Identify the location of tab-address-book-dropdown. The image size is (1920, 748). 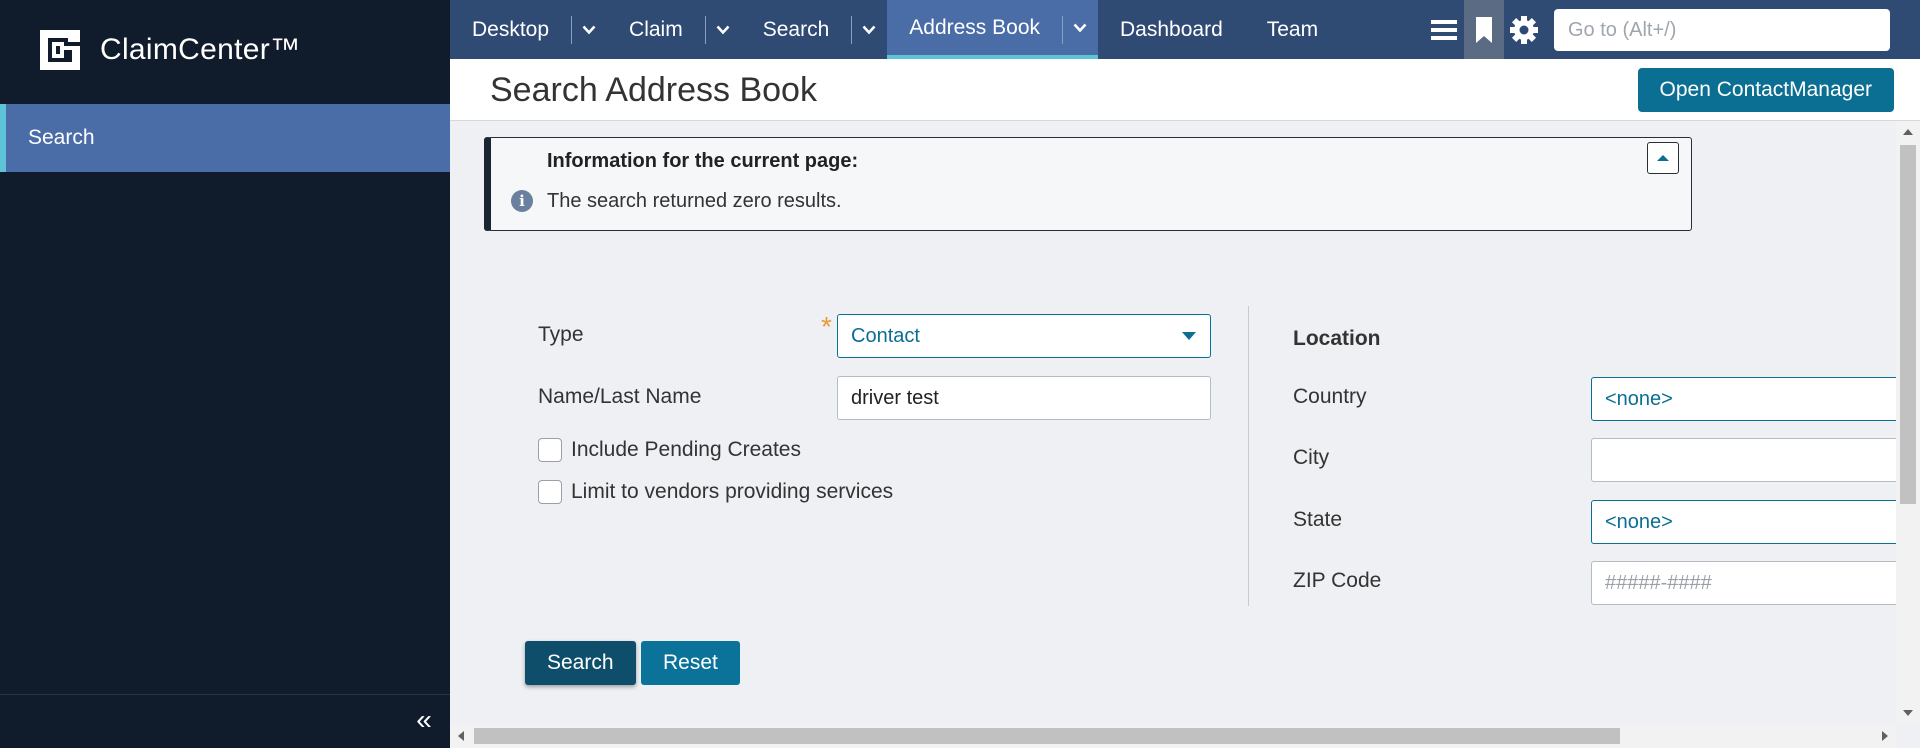
(1080, 29).